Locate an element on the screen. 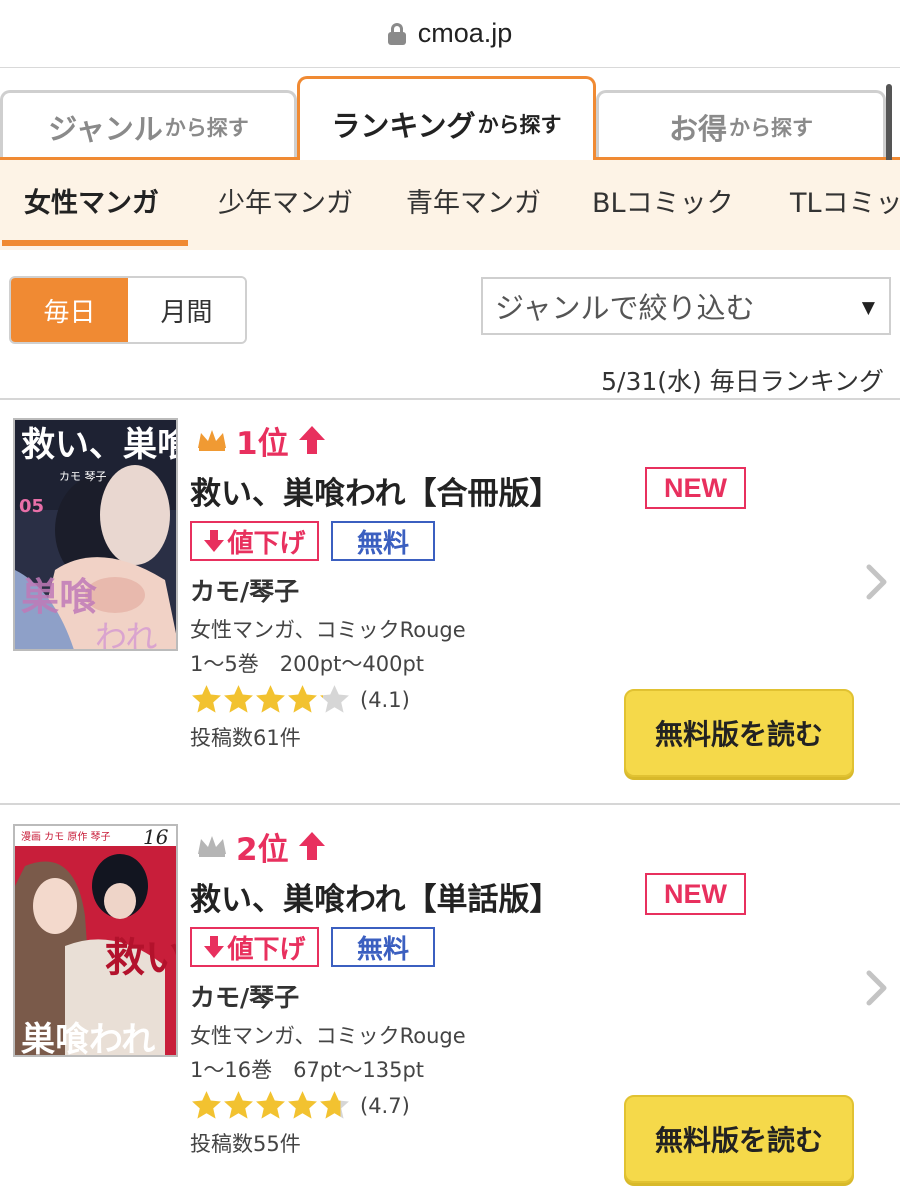 This screenshot has height=1200, width=900. scrollbar is located at coordinates (889, 124).